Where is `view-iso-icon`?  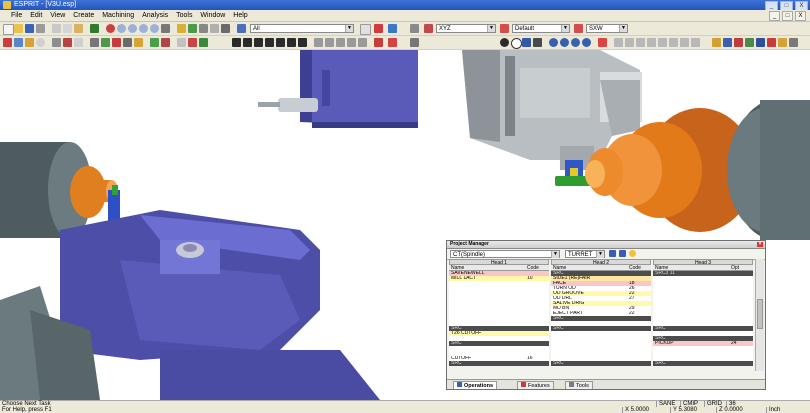
view-iso-icon is located at coordinates (537, 42).